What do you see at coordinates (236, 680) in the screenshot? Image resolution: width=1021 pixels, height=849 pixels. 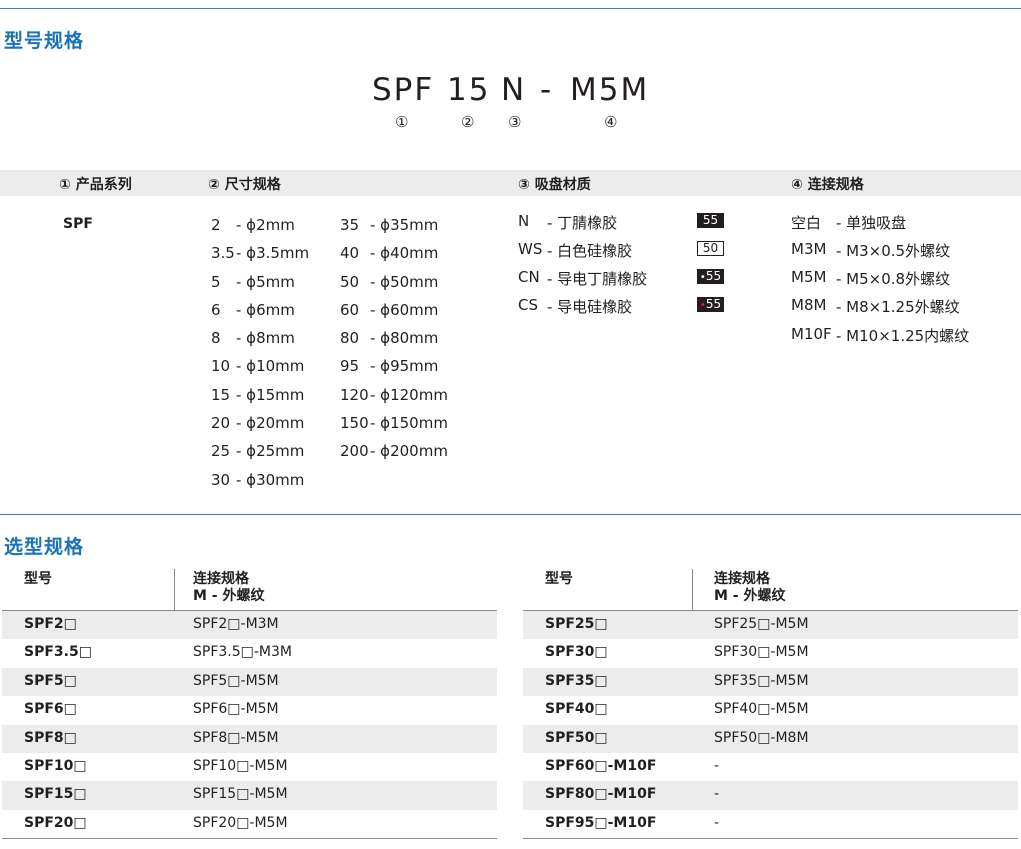 I see `connection-cell: SPF5□-M5M` at bounding box center [236, 680].